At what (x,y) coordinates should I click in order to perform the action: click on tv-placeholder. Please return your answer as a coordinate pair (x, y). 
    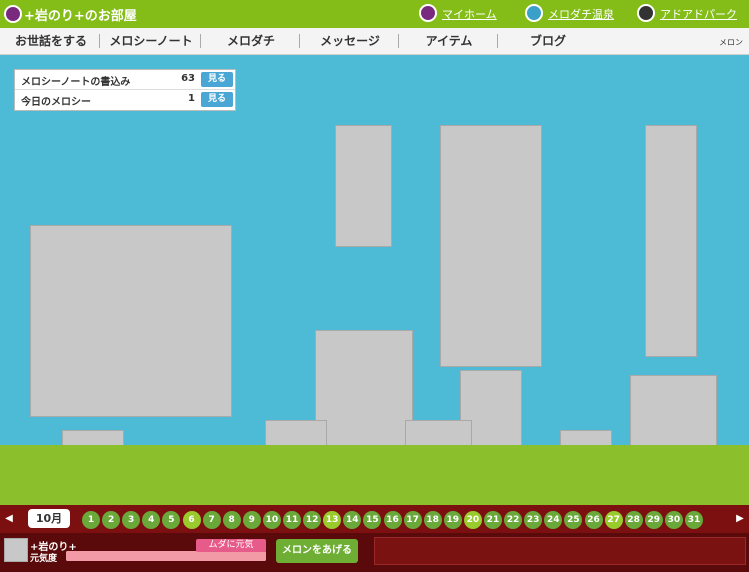
    Looking at the image, I should click on (131, 321).